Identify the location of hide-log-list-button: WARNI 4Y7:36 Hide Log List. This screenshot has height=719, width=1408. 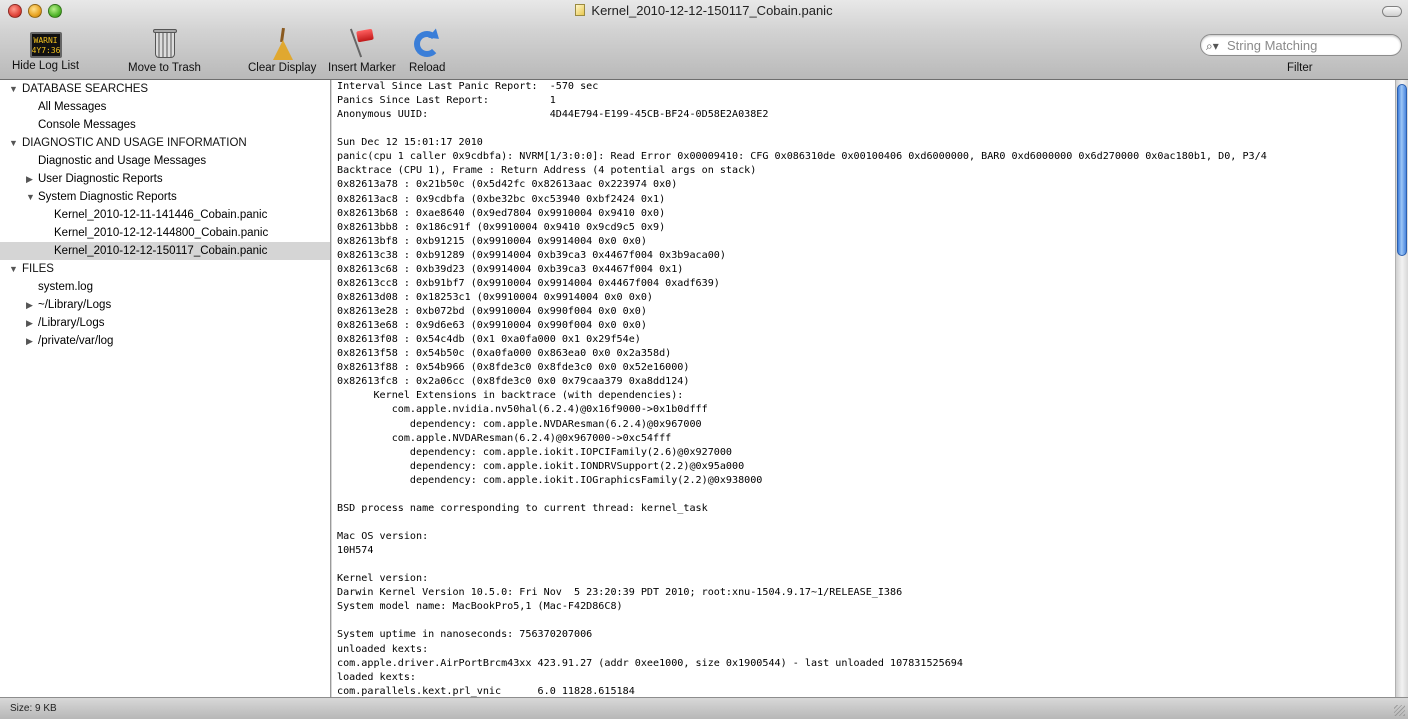
(45, 50).